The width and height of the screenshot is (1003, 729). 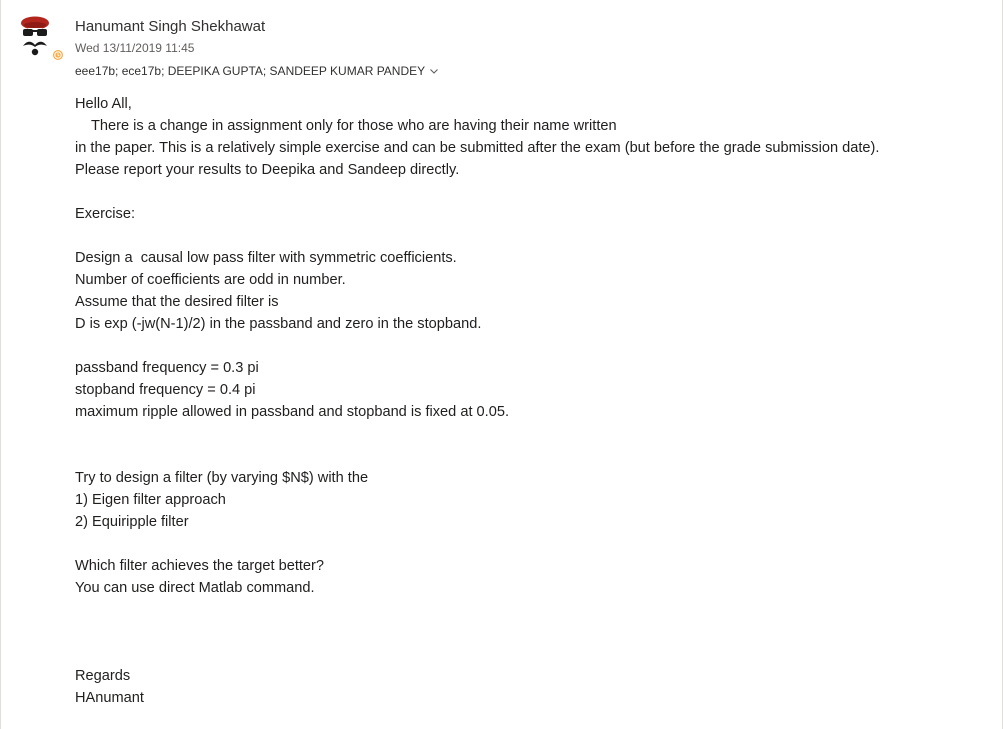 What do you see at coordinates (103, 676) in the screenshot?
I see `body-line: Regards` at bounding box center [103, 676].